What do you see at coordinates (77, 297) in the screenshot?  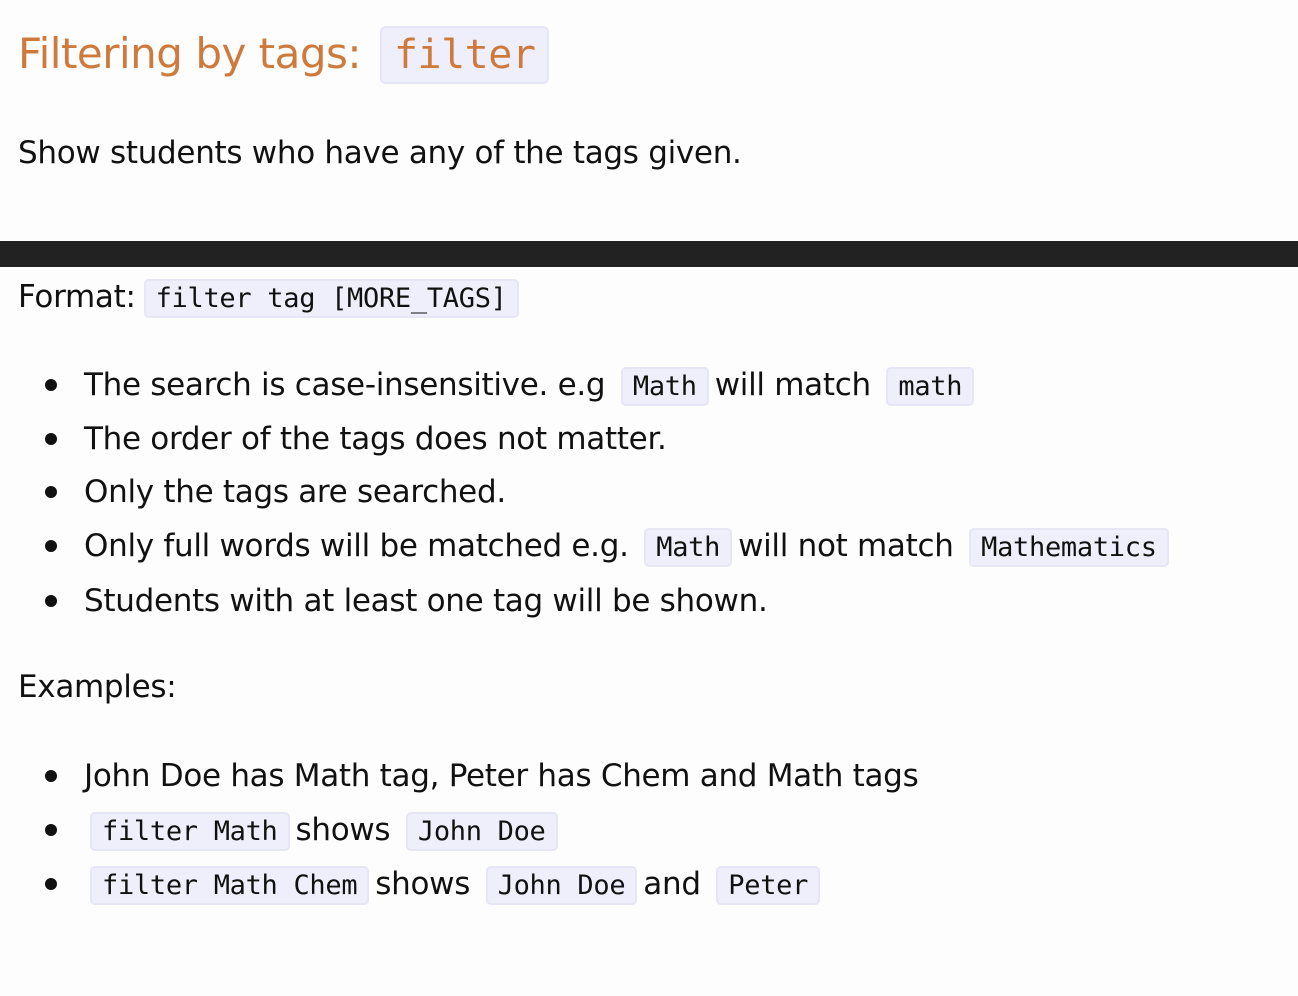 I see `format-label: Format:` at bounding box center [77, 297].